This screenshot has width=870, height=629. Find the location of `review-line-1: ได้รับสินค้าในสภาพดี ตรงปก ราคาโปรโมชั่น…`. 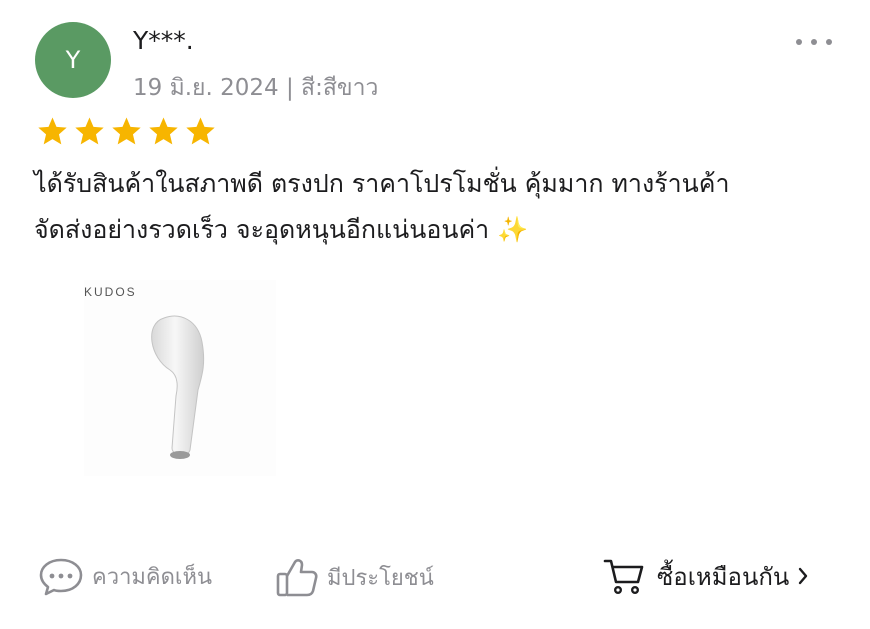

review-line-1: ได้รับสินค้าในสภาพดี ตรงปก ราคาโปรโมชั่น… is located at coordinates (382, 183).